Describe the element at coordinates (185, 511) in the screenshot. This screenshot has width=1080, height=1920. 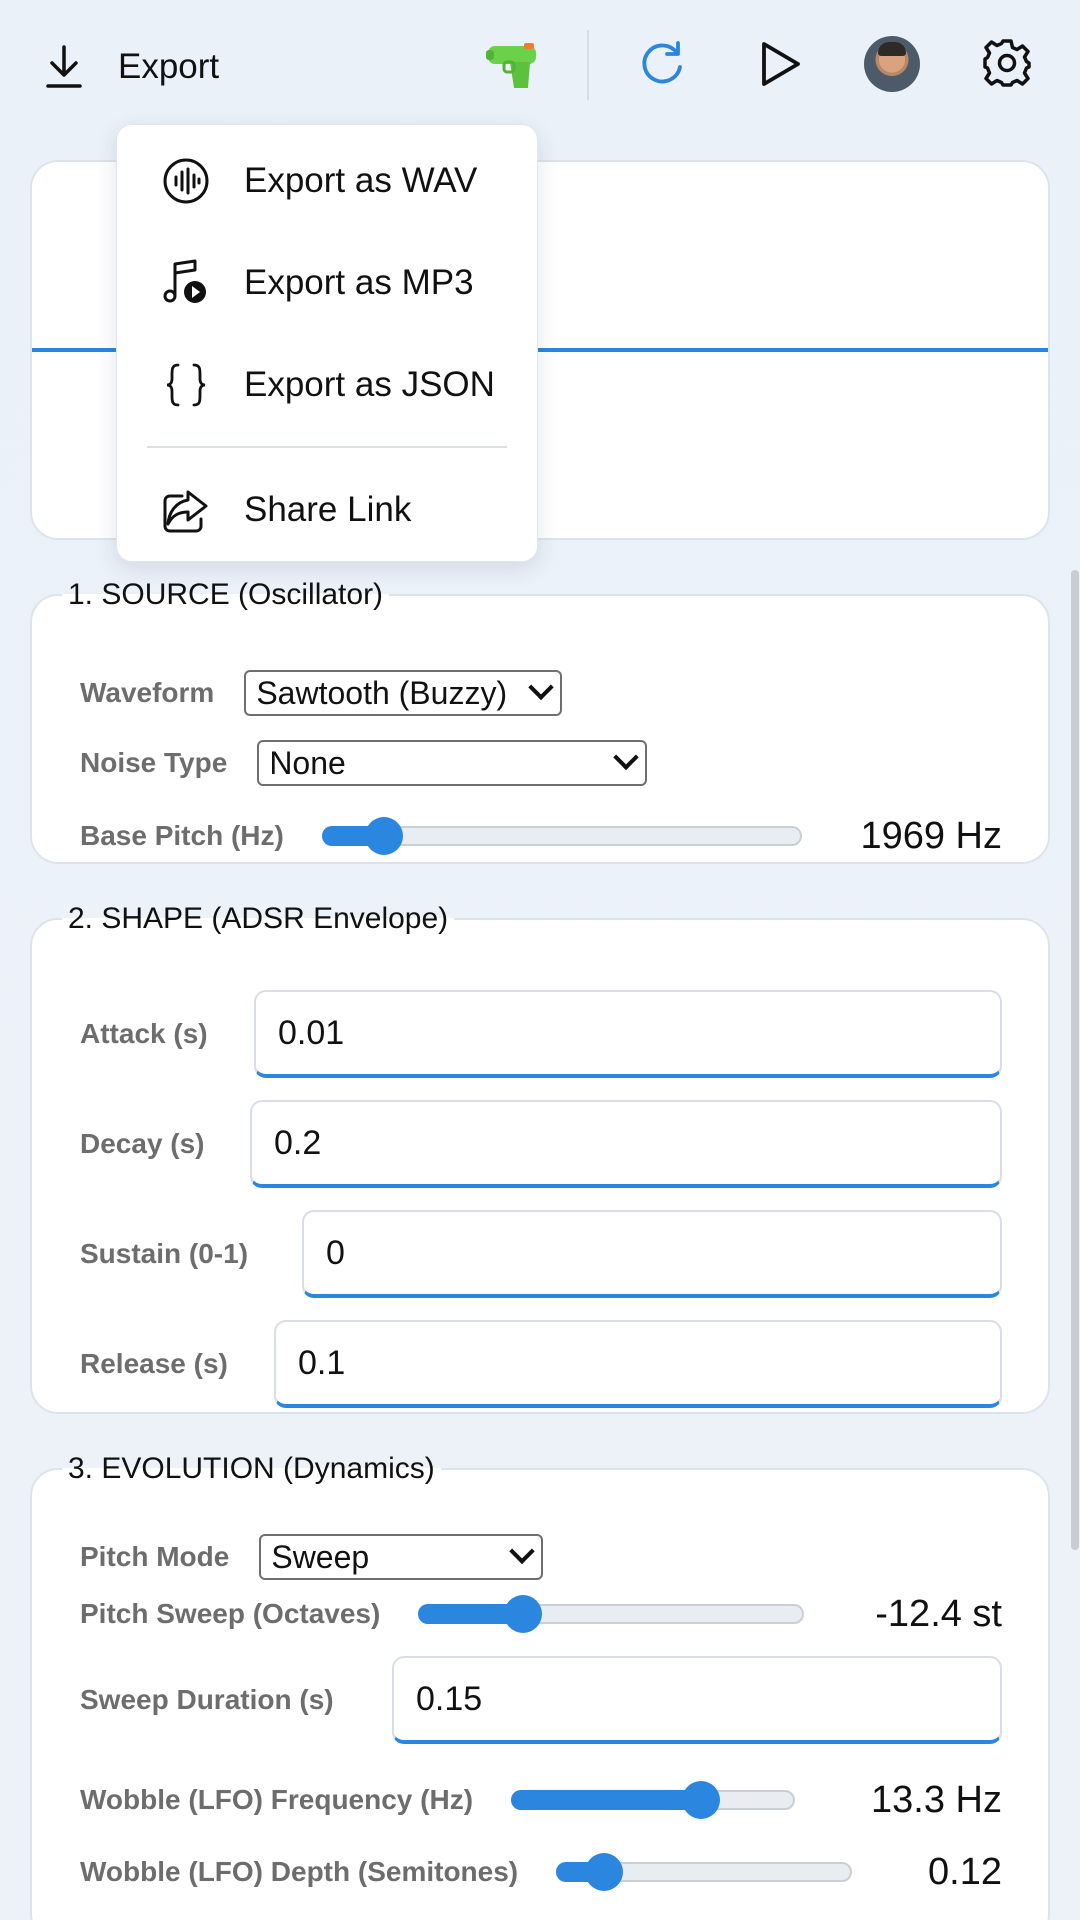
I see `share-icon` at that location.